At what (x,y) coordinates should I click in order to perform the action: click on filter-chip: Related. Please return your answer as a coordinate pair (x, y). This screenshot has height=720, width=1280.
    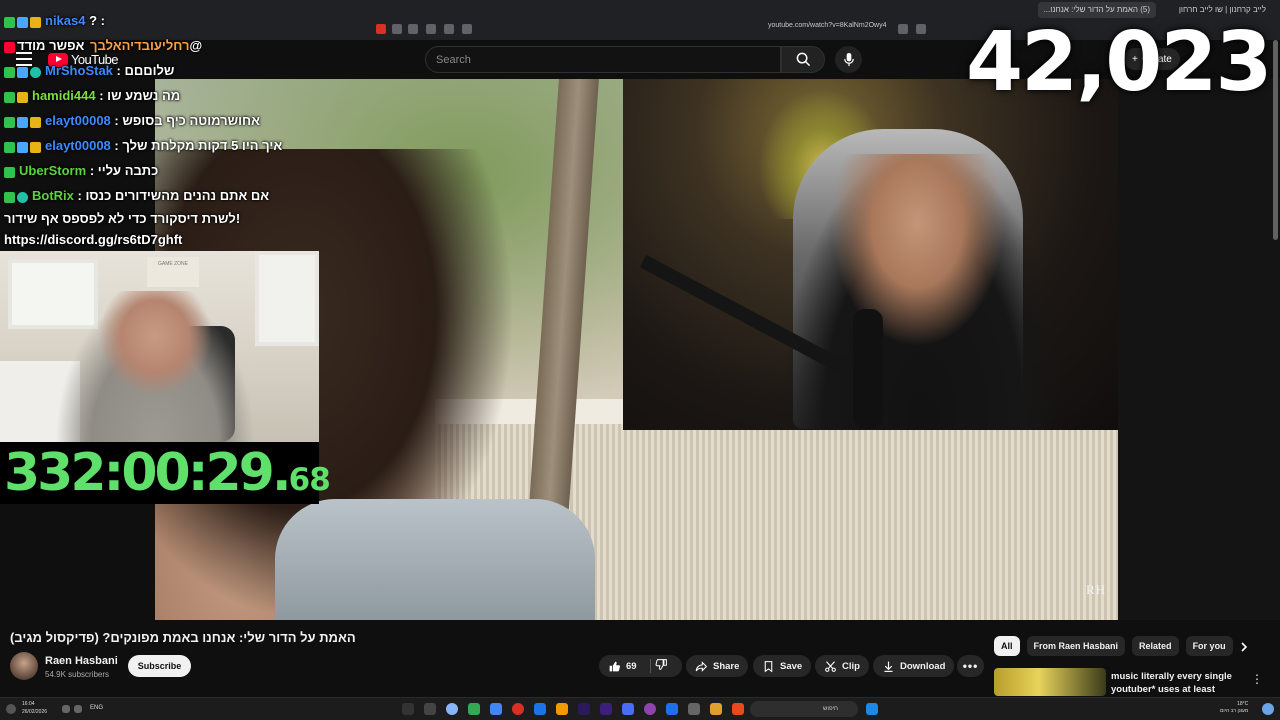
    Looking at the image, I should click on (1155, 646).